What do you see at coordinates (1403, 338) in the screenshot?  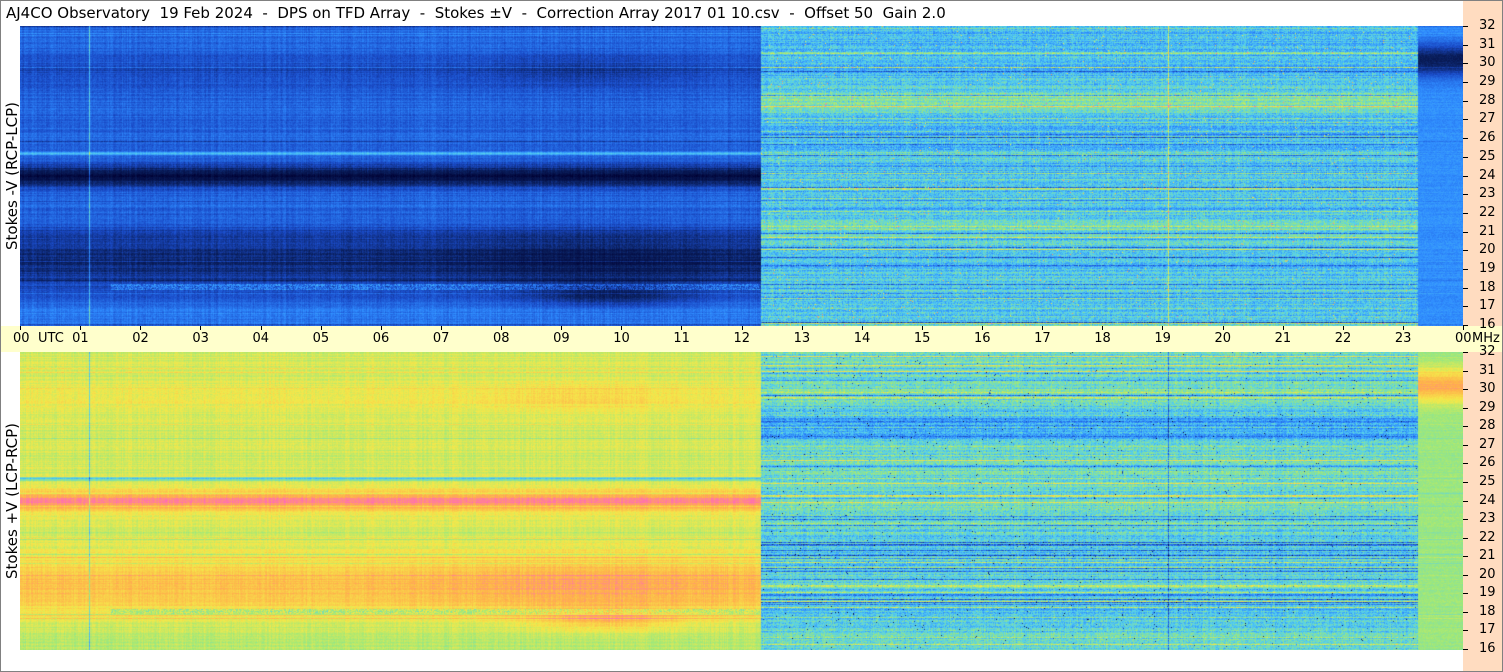 I see `x-tick-label: 23` at bounding box center [1403, 338].